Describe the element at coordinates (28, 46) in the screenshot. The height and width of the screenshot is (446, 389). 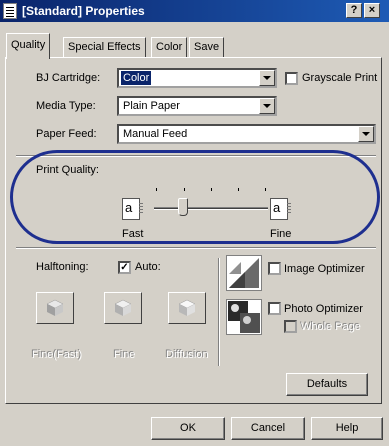
I see `tab-quality: Quality` at that location.